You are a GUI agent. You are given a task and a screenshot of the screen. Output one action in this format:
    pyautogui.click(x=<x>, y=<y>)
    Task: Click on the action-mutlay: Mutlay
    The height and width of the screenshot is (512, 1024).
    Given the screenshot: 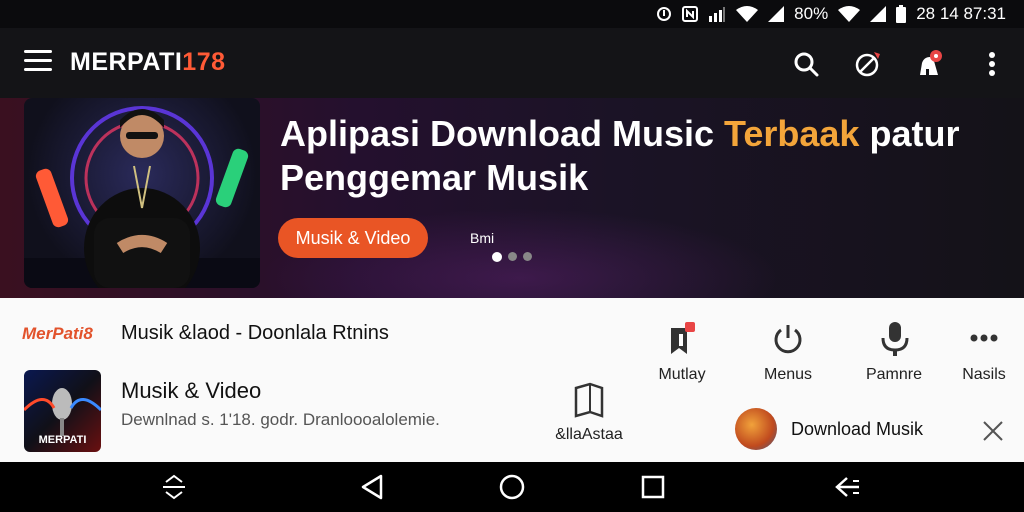 What is the action you would take?
    pyautogui.click(x=682, y=351)
    